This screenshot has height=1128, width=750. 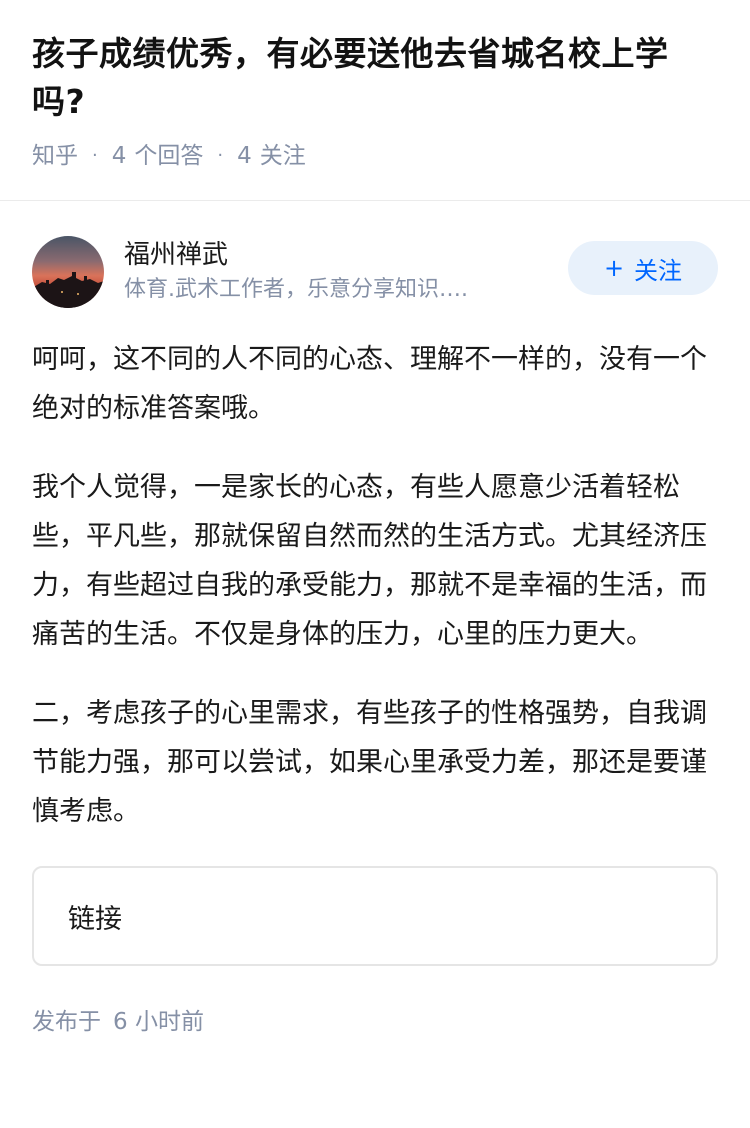 What do you see at coordinates (282, 156) in the screenshot?
I see `follow-count-label: 关注` at bounding box center [282, 156].